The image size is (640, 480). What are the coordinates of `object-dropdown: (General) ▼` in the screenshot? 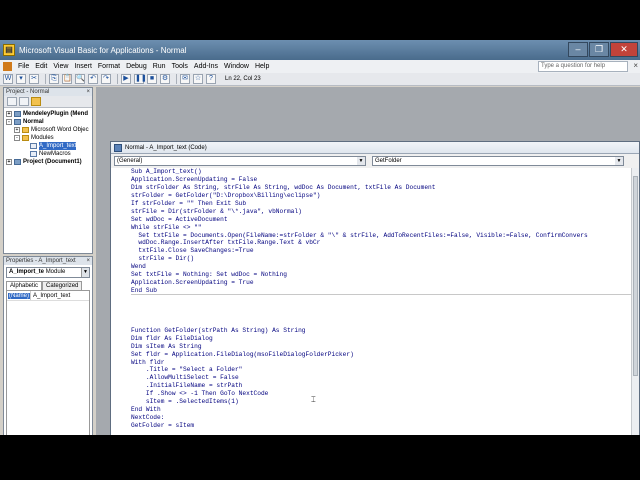 It's located at (240, 161).